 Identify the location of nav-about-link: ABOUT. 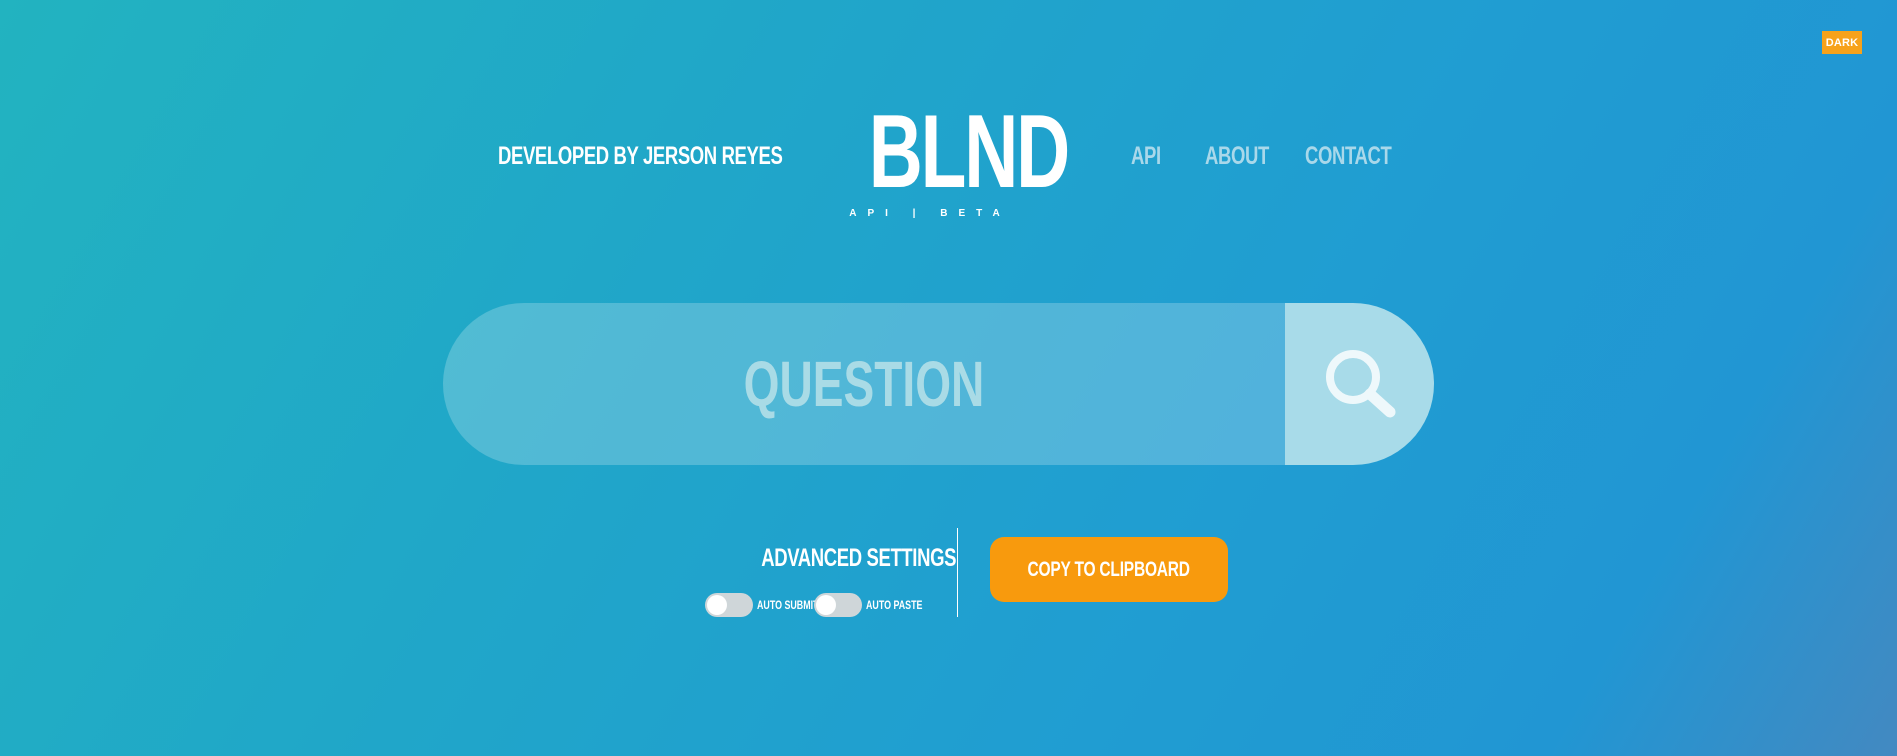
(1248, 156).